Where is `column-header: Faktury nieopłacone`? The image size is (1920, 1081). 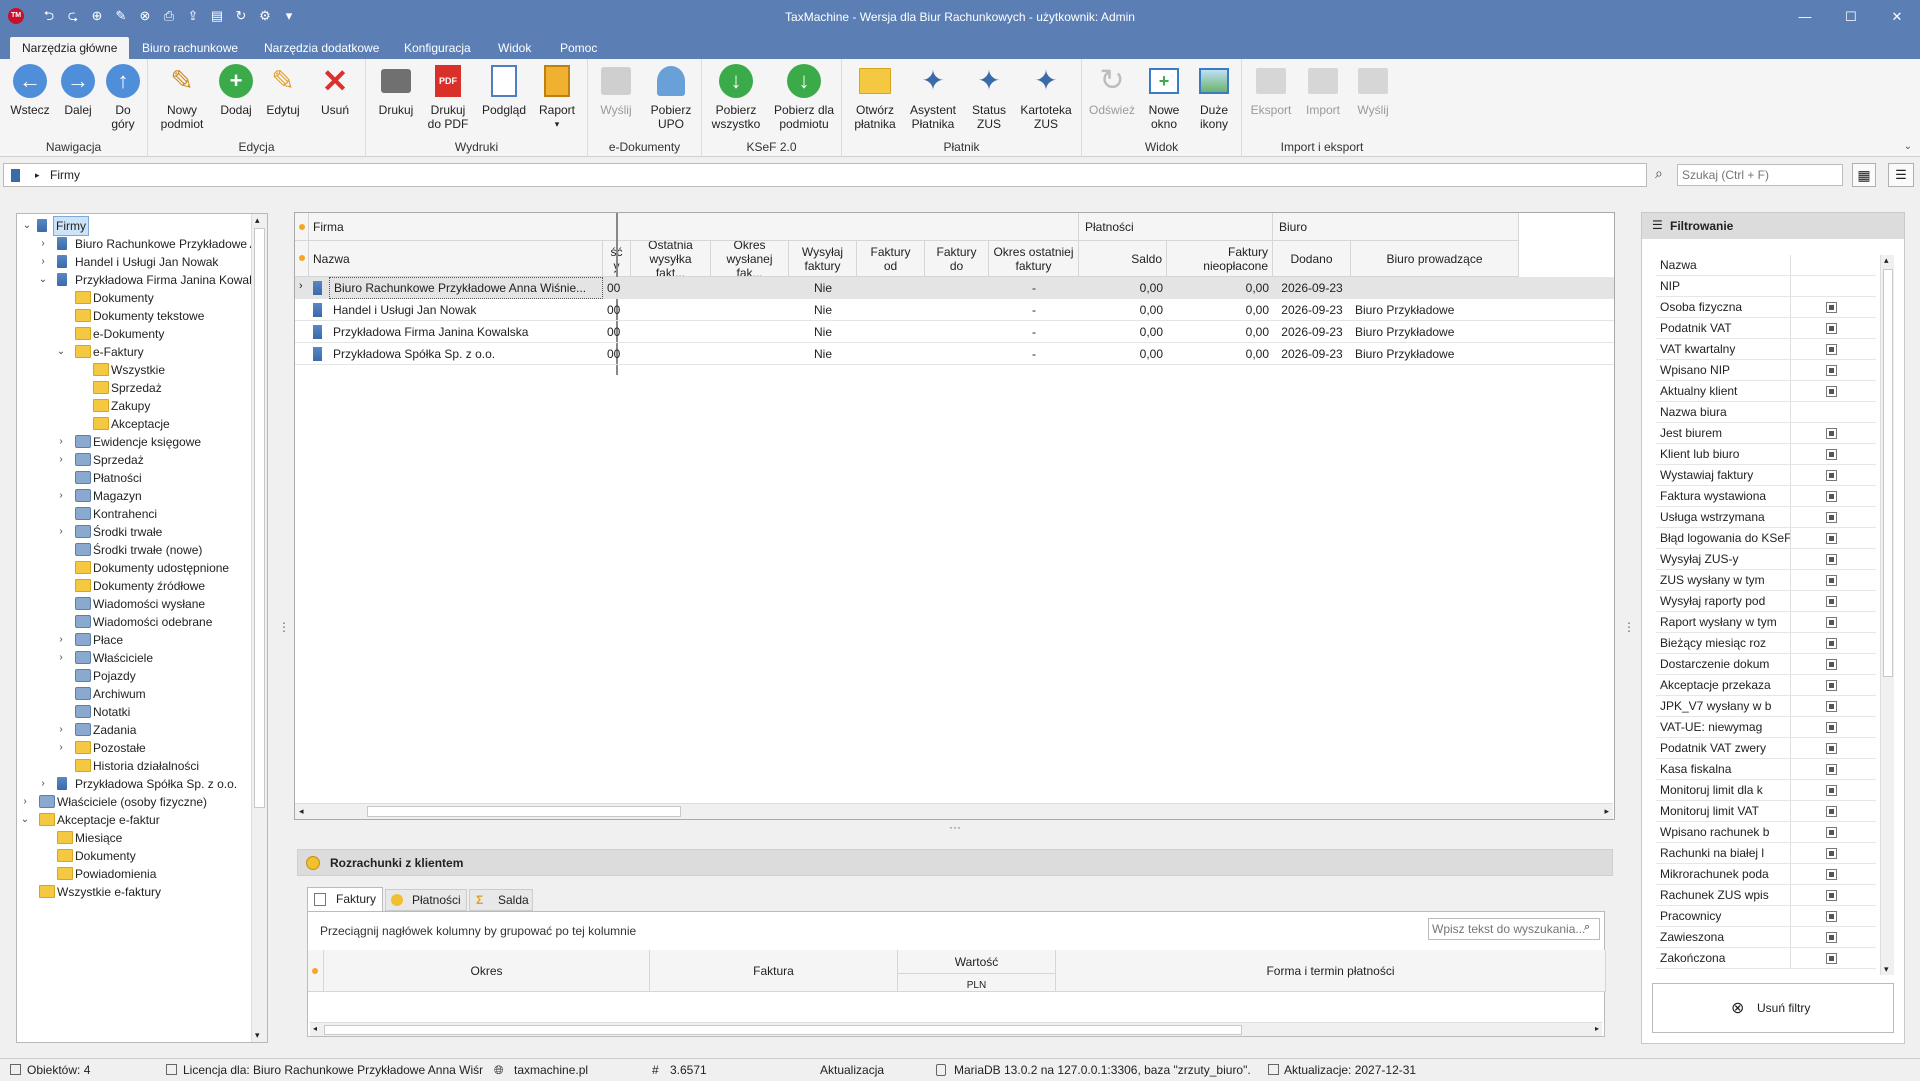
column-header: Faktury nieopłacone is located at coordinates (1220, 259).